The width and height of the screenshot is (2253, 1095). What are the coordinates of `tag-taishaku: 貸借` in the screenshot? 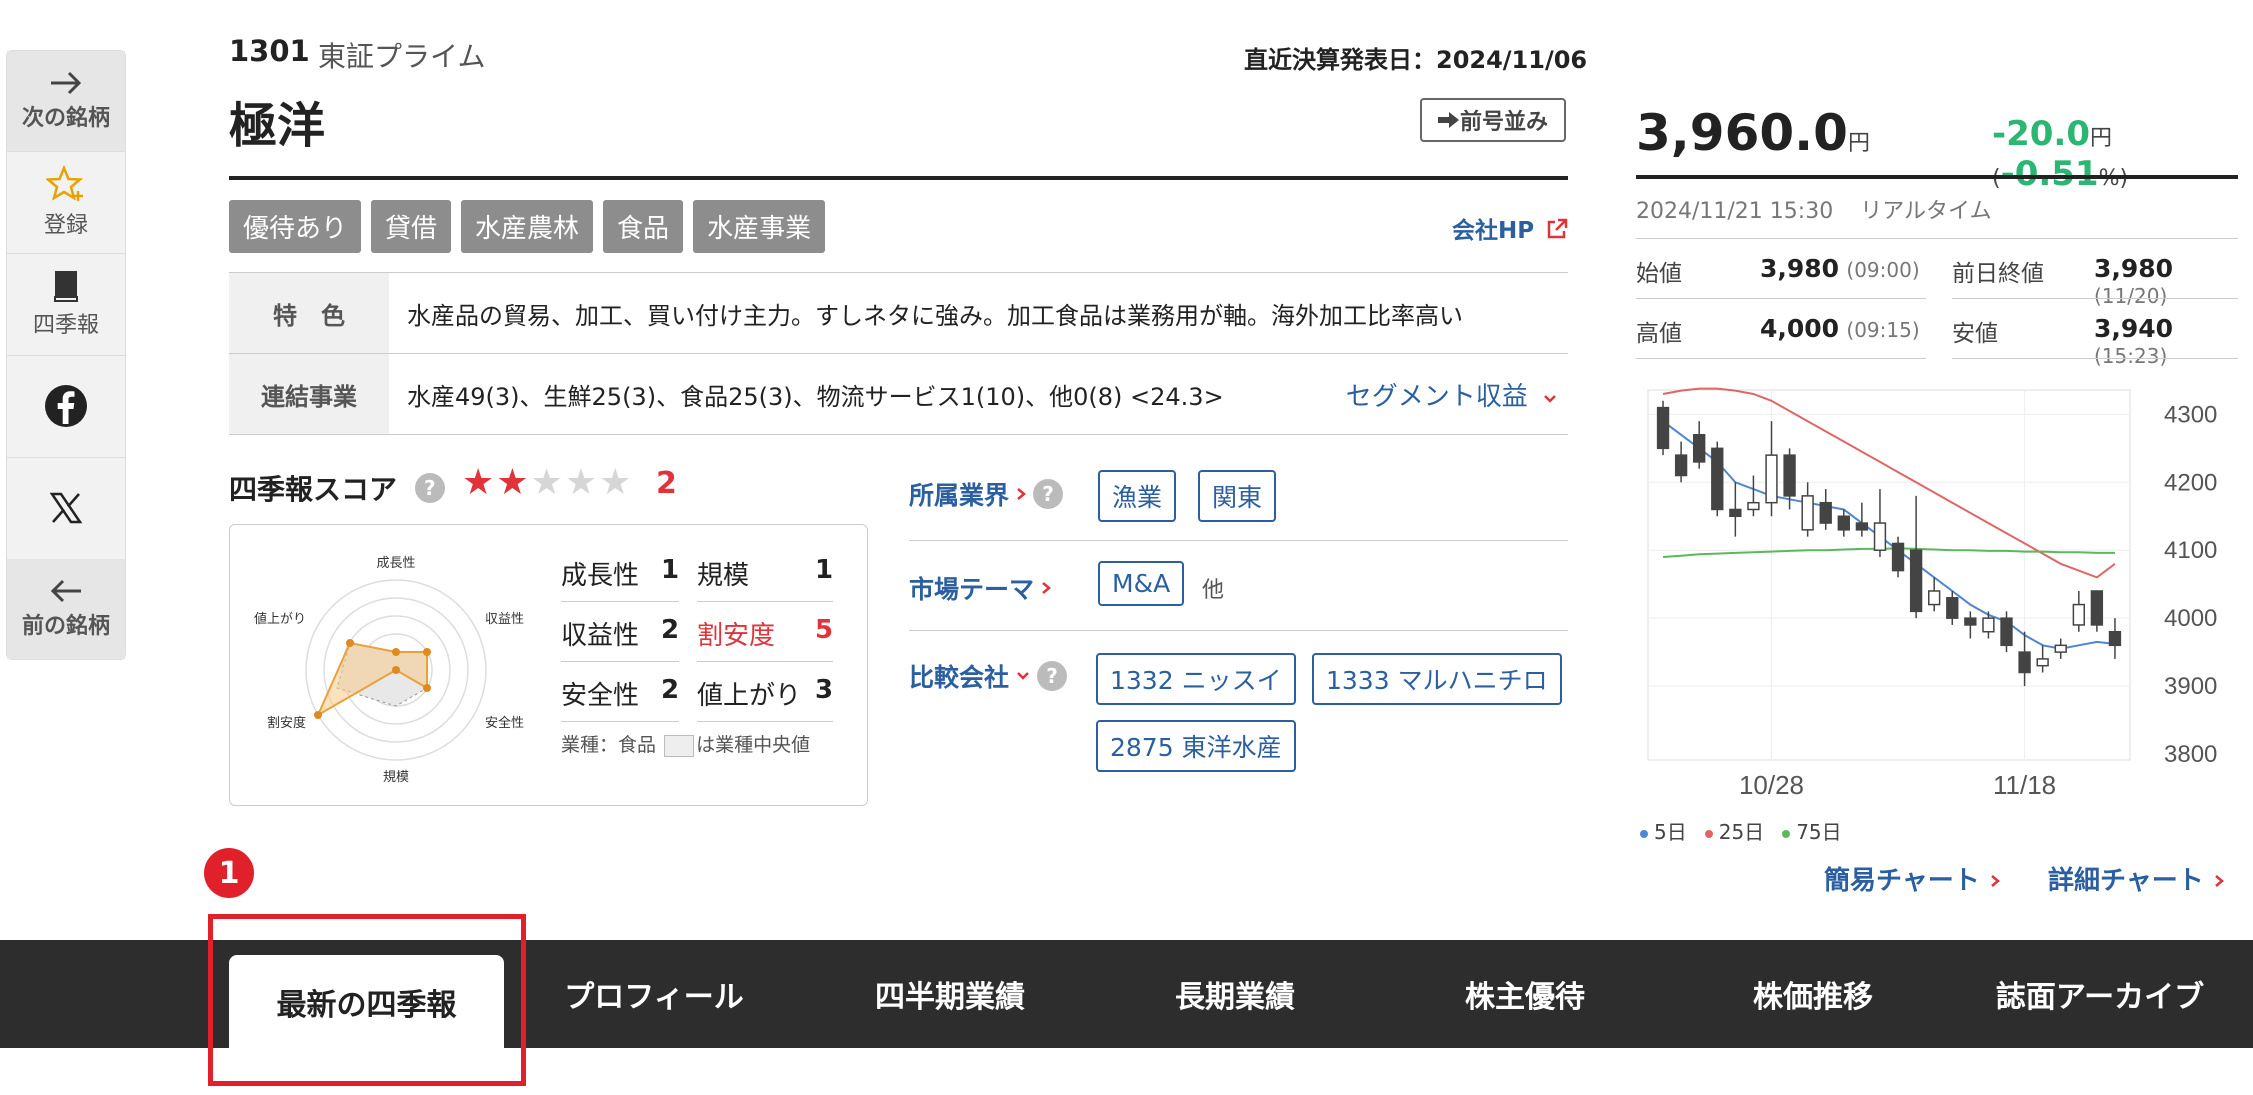 It's located at (411, 226).